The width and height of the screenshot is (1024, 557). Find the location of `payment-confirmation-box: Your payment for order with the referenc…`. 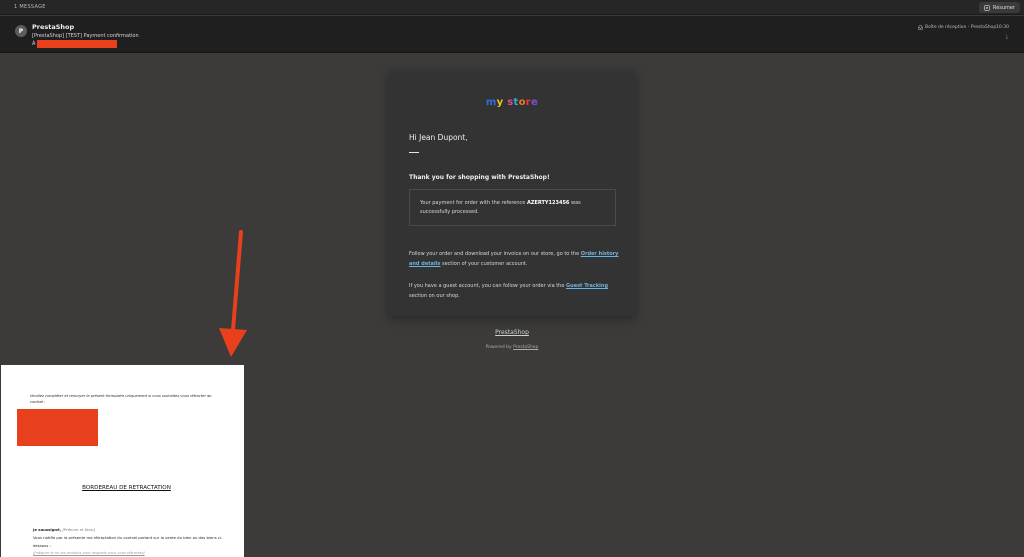

payment-confirmation-box: Your payment for order with the referenc… is located at coordinates (512, 207).